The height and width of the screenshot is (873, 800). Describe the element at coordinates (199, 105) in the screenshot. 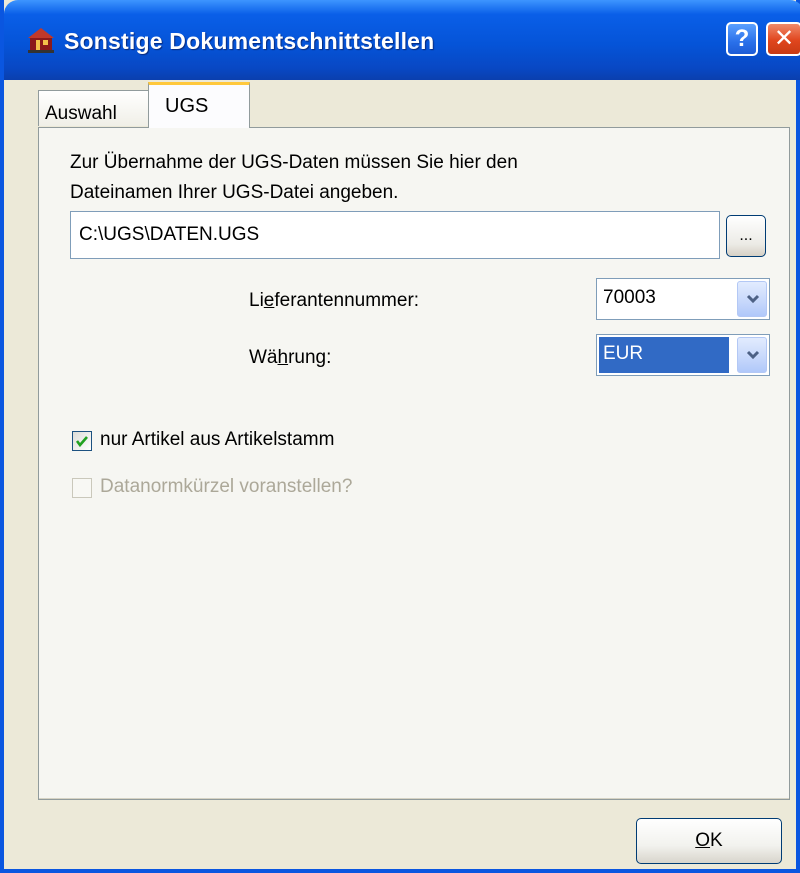

I see `tab-ugs: UGS` at that location.